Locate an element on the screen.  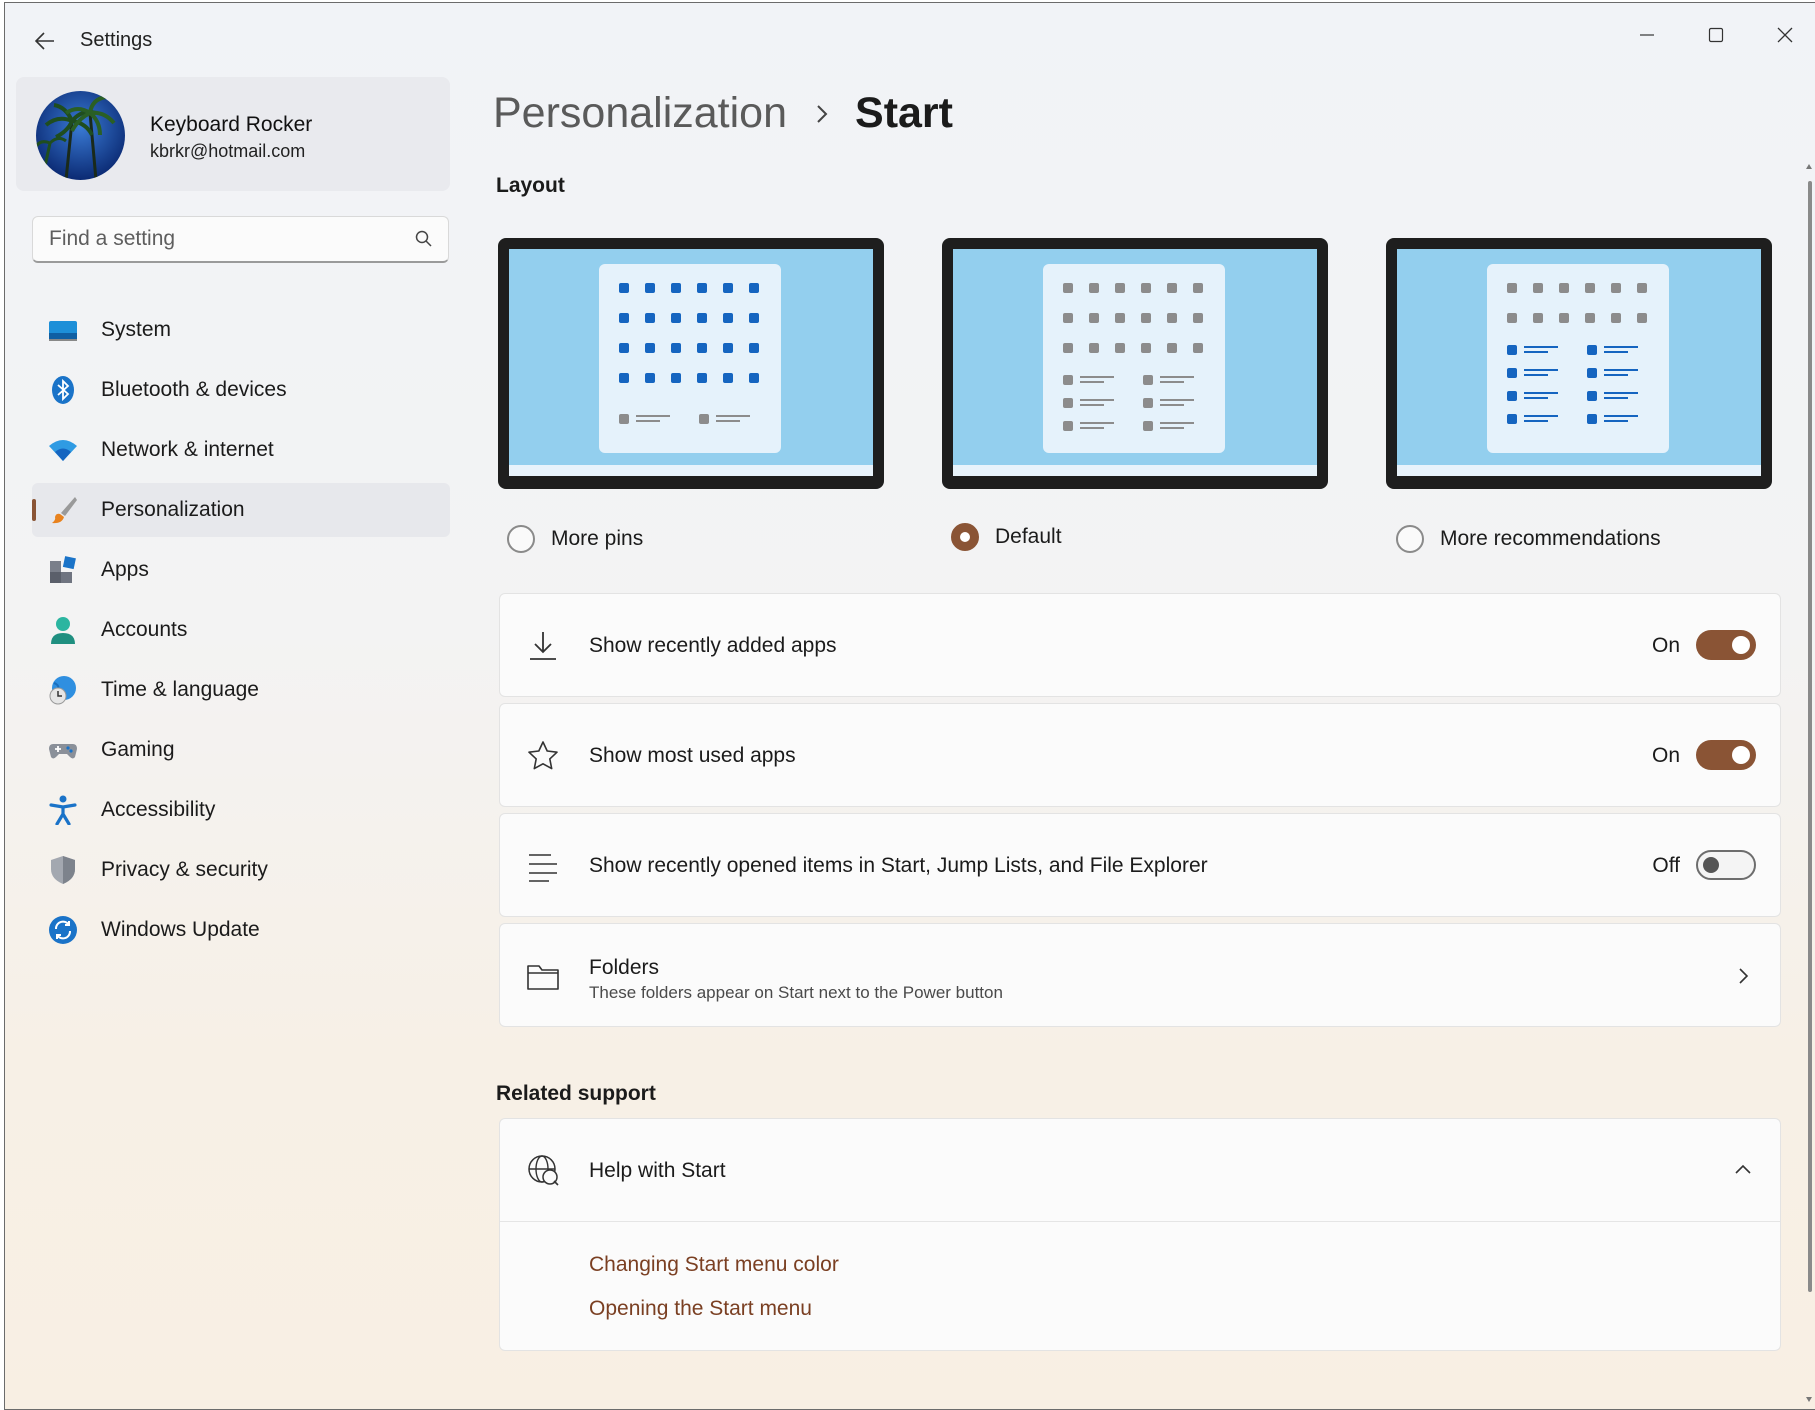
sidebar-item-label: Apps is located at coordinates (125, 569).